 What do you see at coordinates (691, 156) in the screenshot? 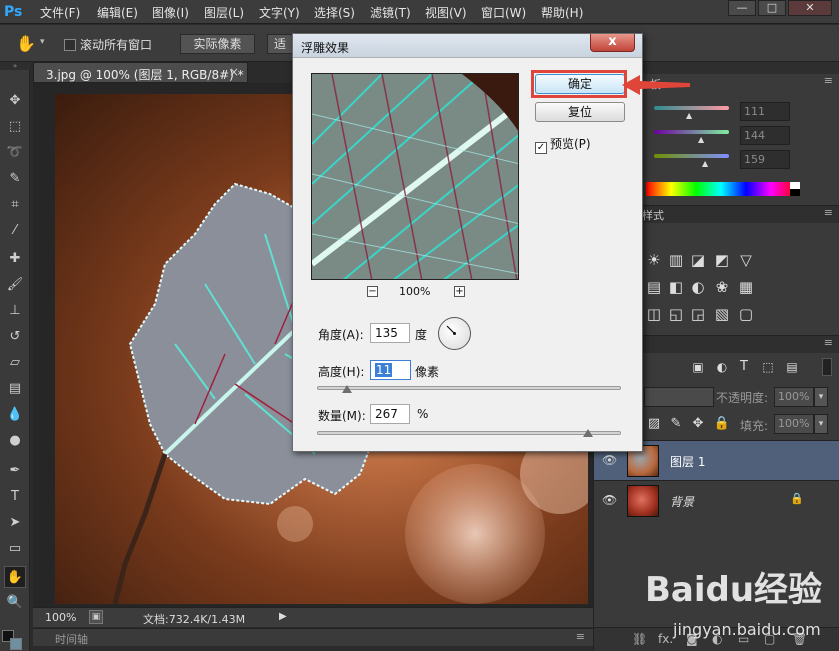
I see `blue-slider` at bounding box center [691, 156].